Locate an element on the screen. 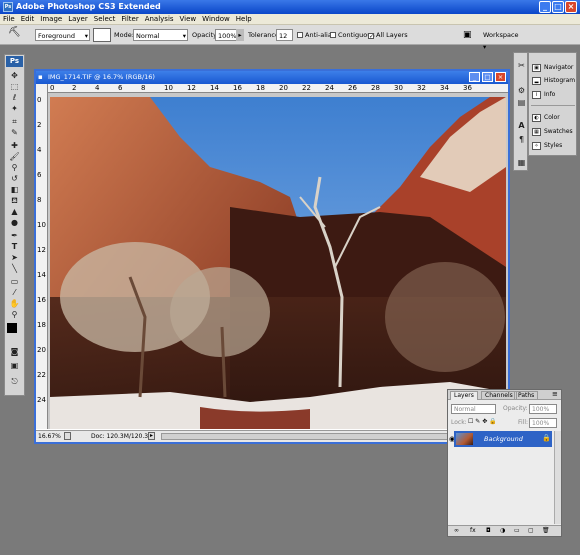 The image size is (580, 555). palette-well-icon: ▣ is located at coordinates (467, 35).